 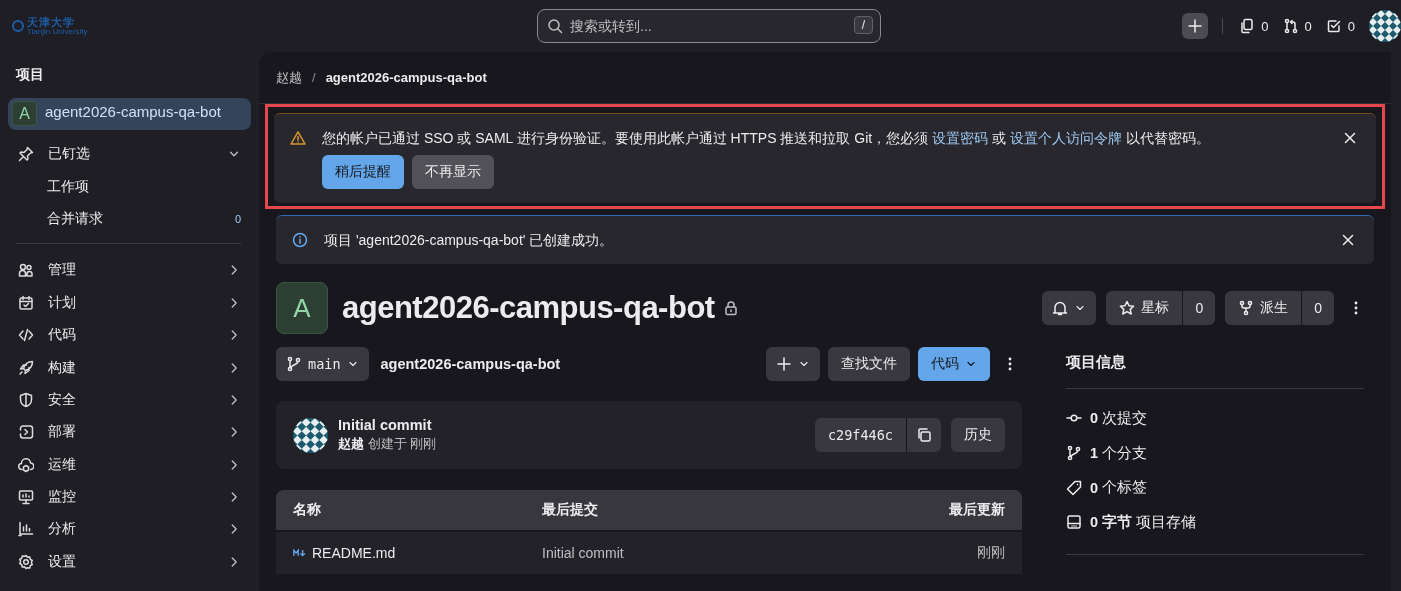 I want to click on project-title: agent2026-campus-qa-bot, so click(x=528, y=308).